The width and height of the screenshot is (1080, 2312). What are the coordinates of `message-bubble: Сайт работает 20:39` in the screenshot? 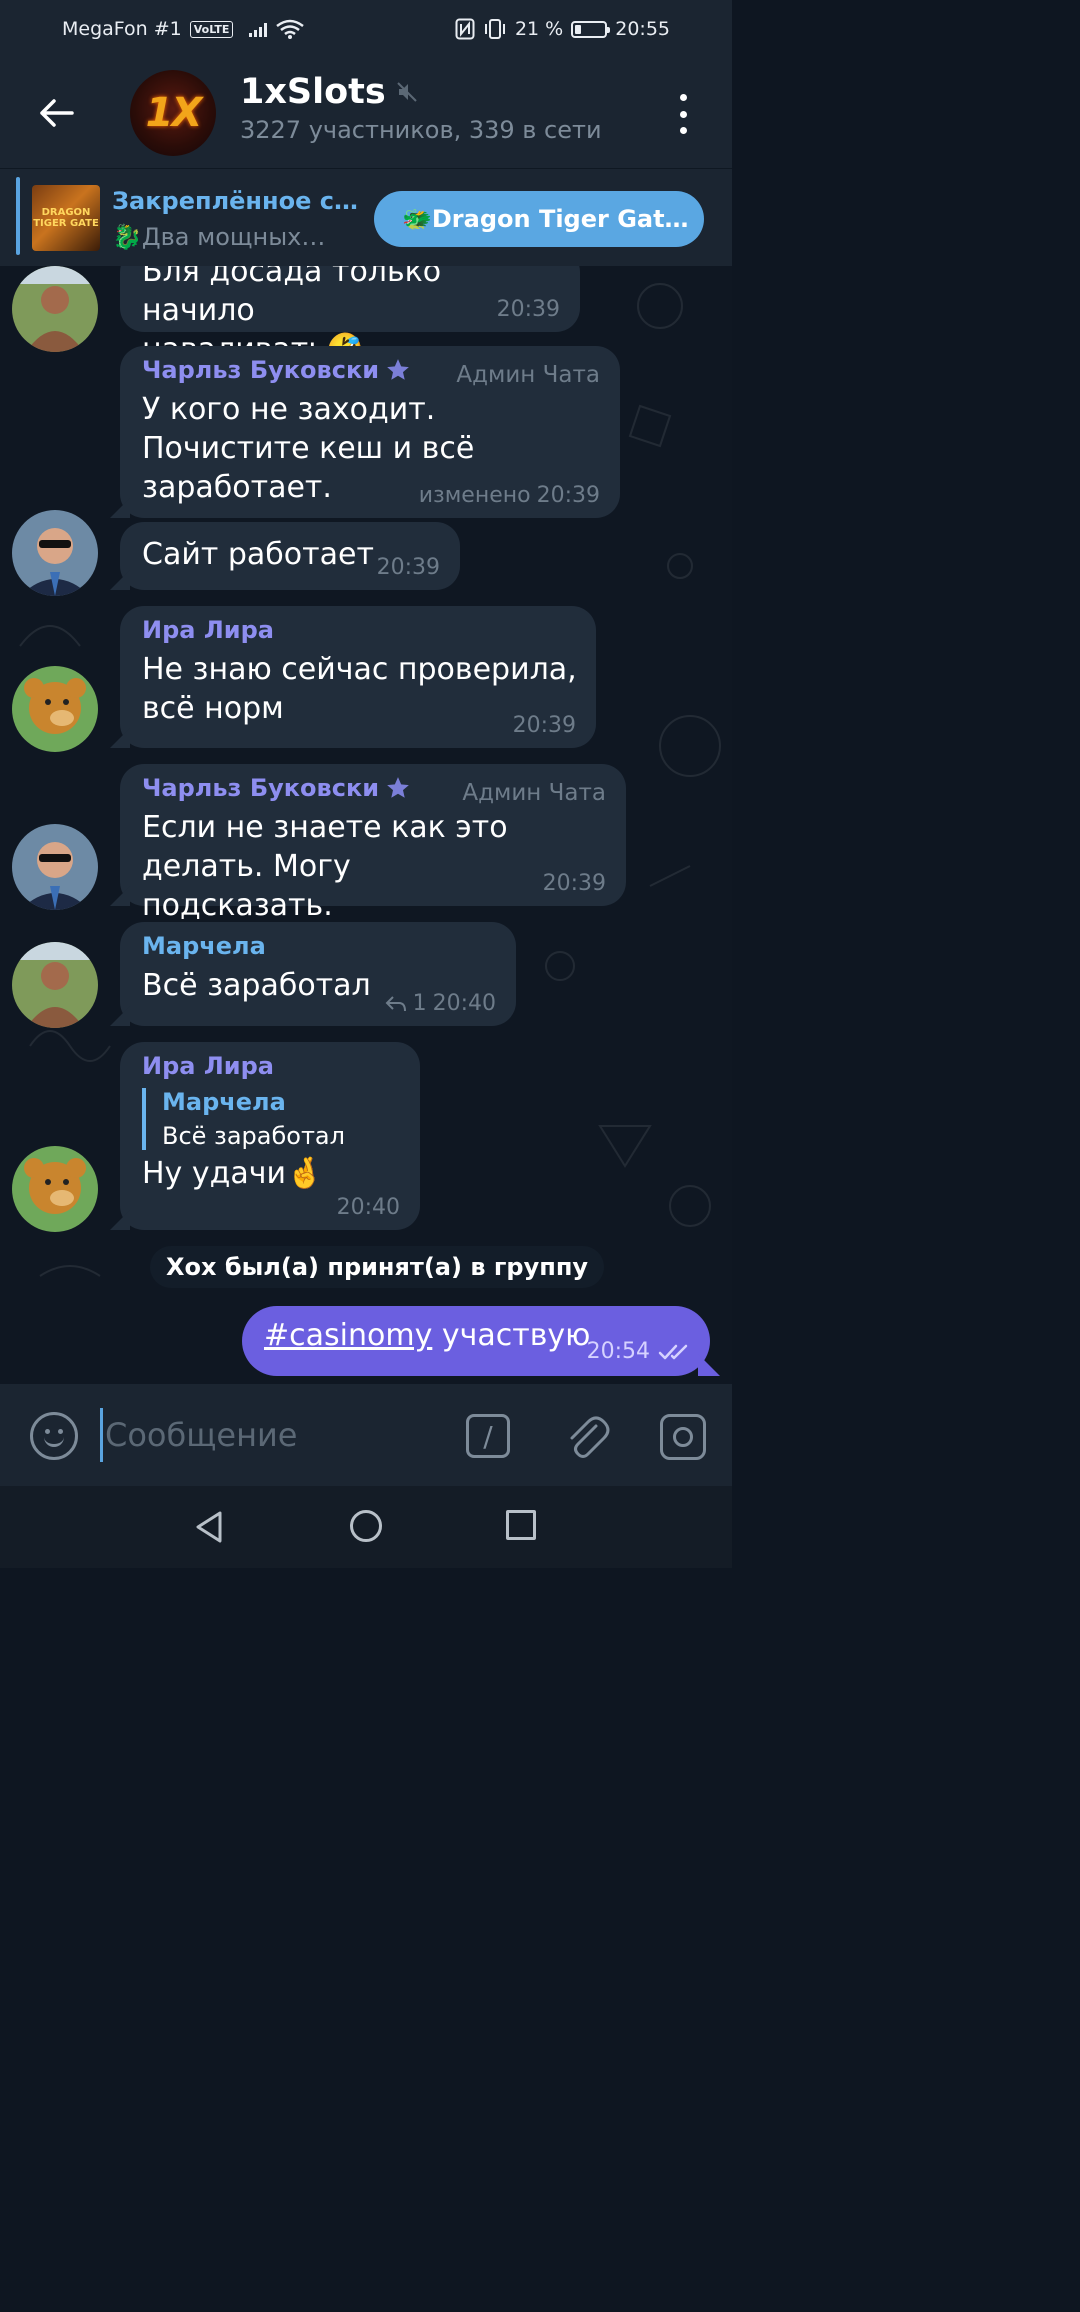 It's located at (290, 556).